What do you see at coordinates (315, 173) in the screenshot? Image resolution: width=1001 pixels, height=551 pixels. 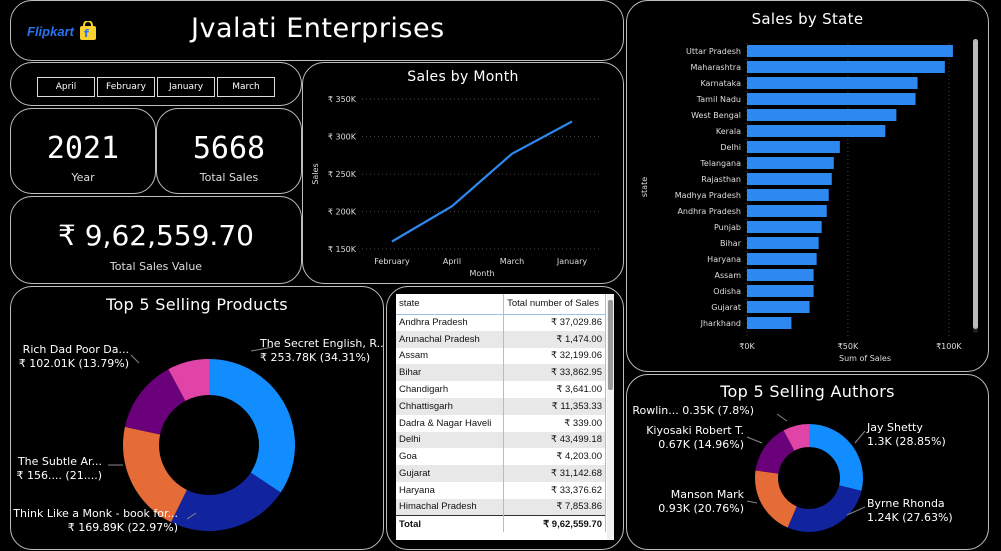 I see `y-axis-title: Sales` at bounding box center [315, 173].